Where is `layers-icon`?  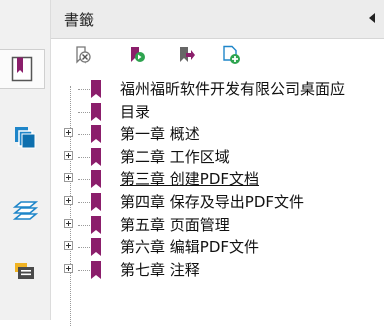 layers-icon is located at coordinates (25, 210).